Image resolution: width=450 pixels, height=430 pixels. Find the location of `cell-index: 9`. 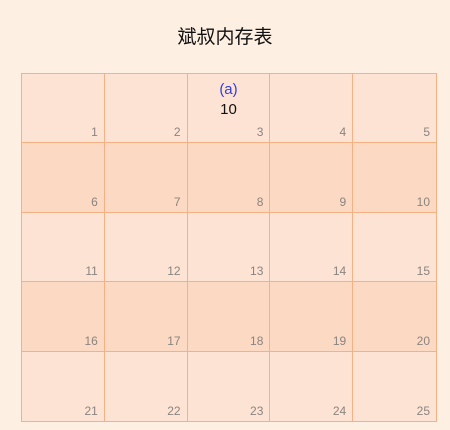

cell-index: 9 is located at coordinates (343, 201).